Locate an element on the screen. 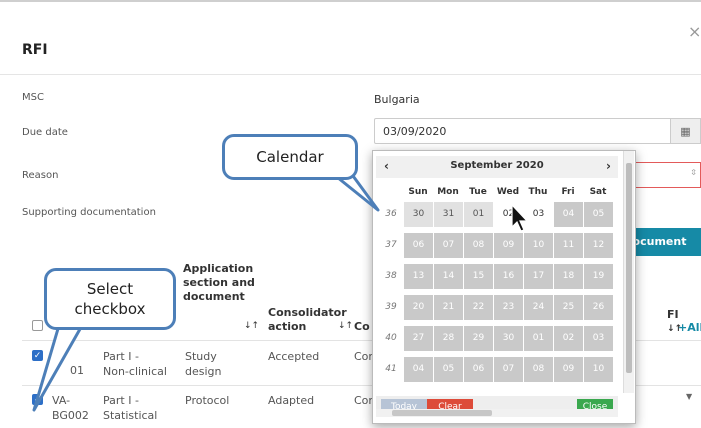 The width and height of the screenshot is (701, 428). select-callout-pointer is located at coordinates (59, 366).